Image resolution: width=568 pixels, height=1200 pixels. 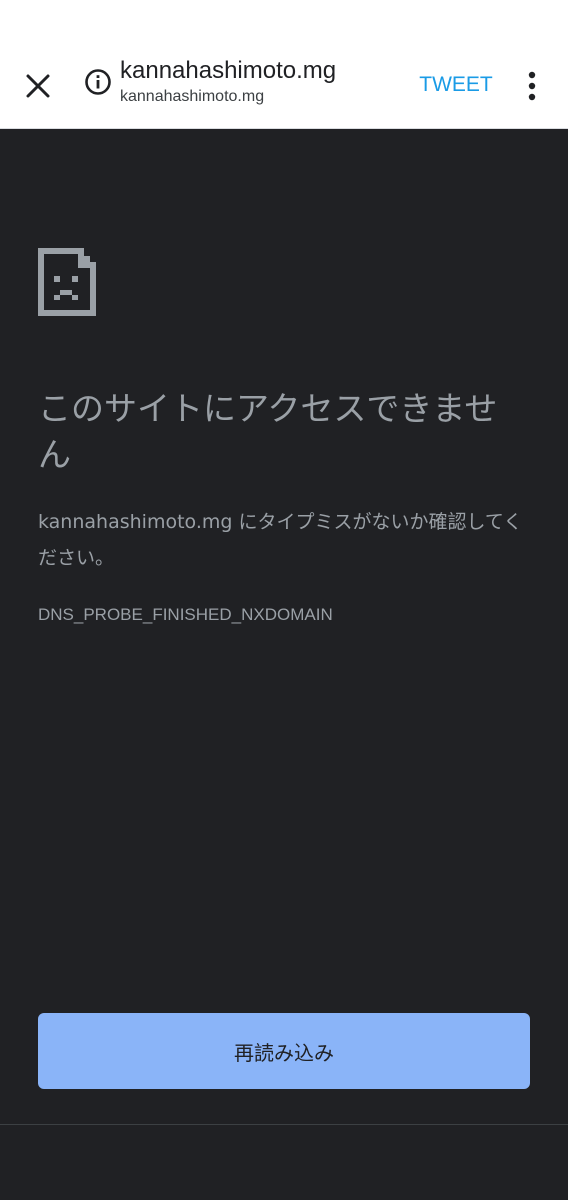 What do you see at coordinates (67, 282) in the screenshot?
I see `sad-page-icon` at bounding box center [67, 282].